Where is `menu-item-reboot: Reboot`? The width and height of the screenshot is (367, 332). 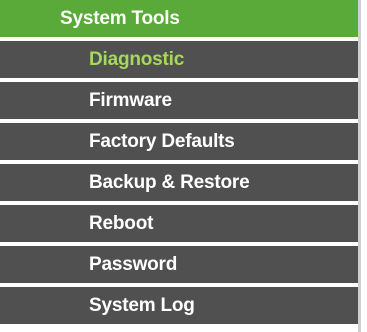
menu-item-reboot: Reboot is located at coordinates (179, 223).